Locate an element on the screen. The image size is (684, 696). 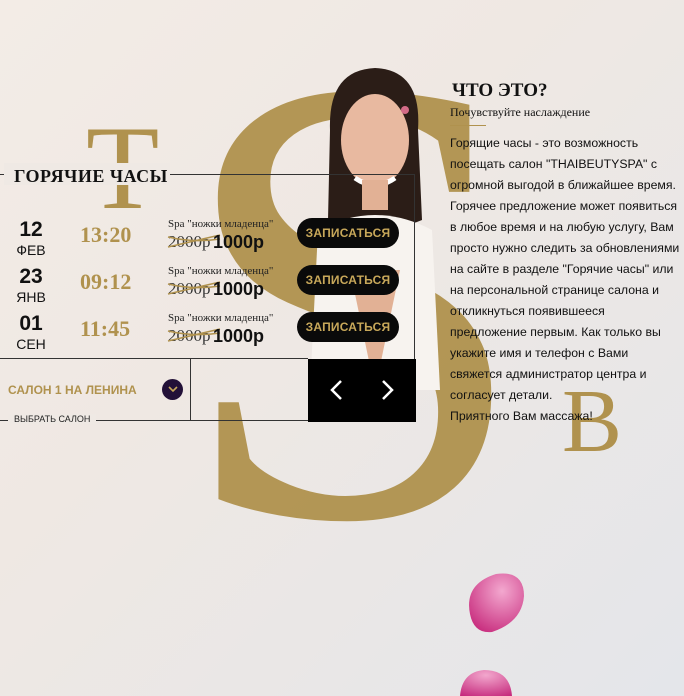
offer-day: 01 is located at coordinates (31, 323).